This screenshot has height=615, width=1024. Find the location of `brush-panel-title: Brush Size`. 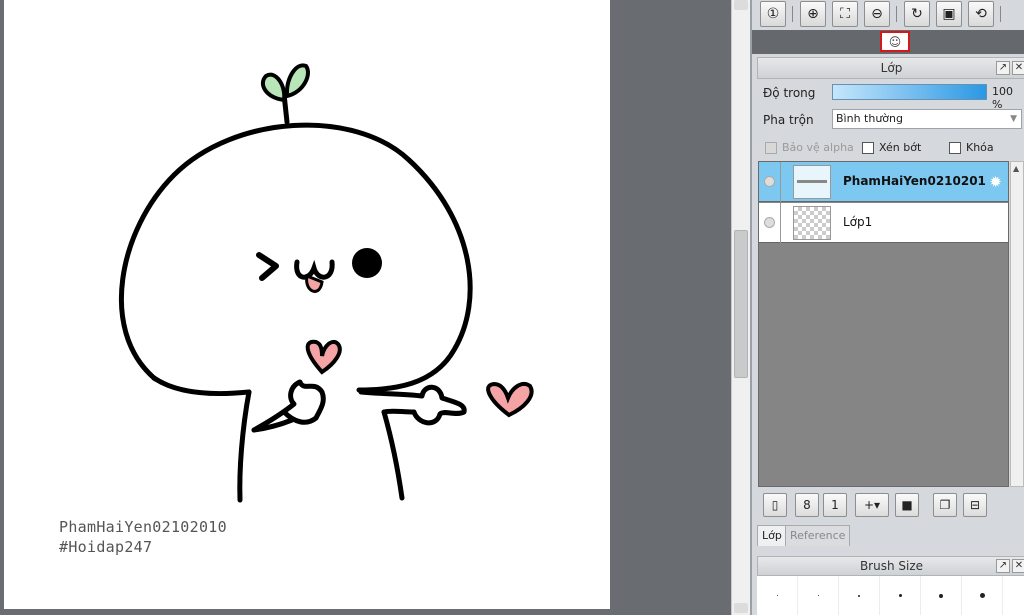

brush-panel-title: Brush Size is located at coordinates (891, 566).